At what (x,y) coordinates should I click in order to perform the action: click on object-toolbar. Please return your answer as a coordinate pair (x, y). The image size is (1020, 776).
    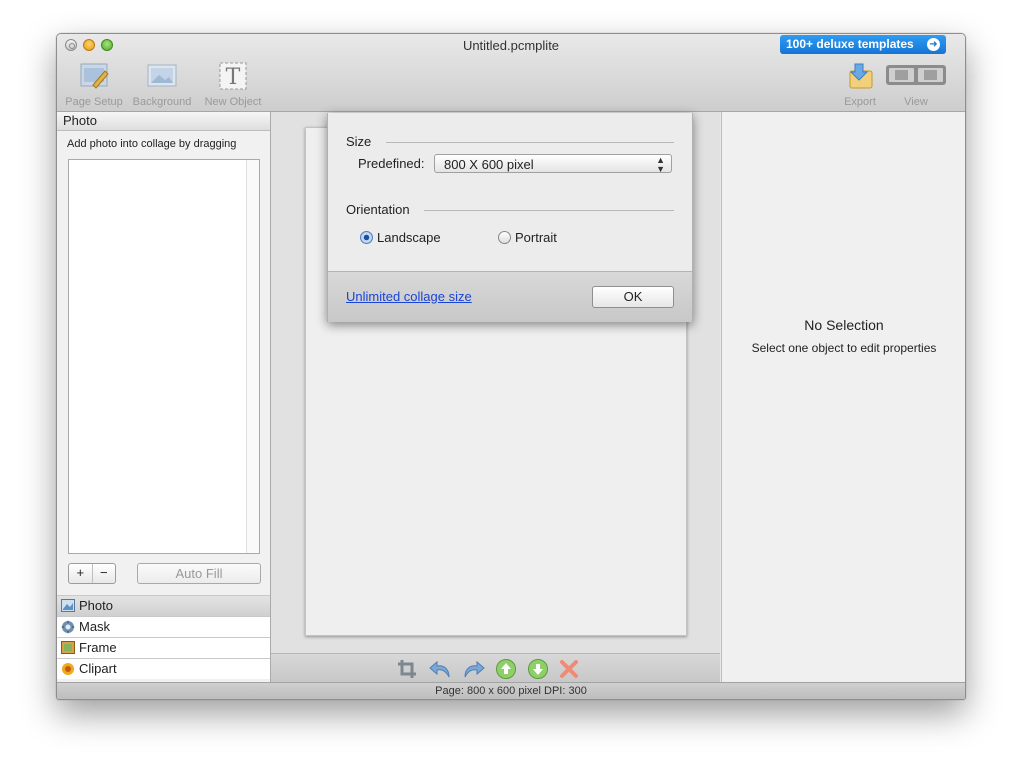
    Looking at the image, I should click on (495, 668).